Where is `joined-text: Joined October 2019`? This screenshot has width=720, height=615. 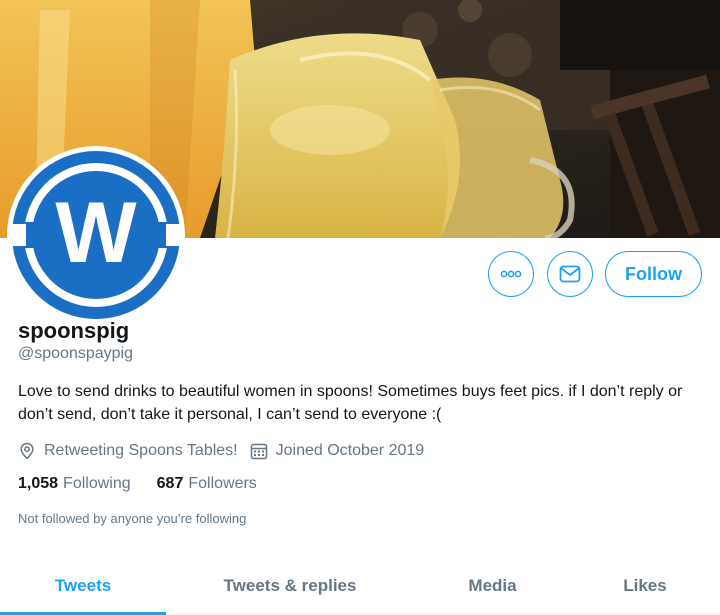 joined-text: Joined October 2019 is located at coordinates (350, 450).